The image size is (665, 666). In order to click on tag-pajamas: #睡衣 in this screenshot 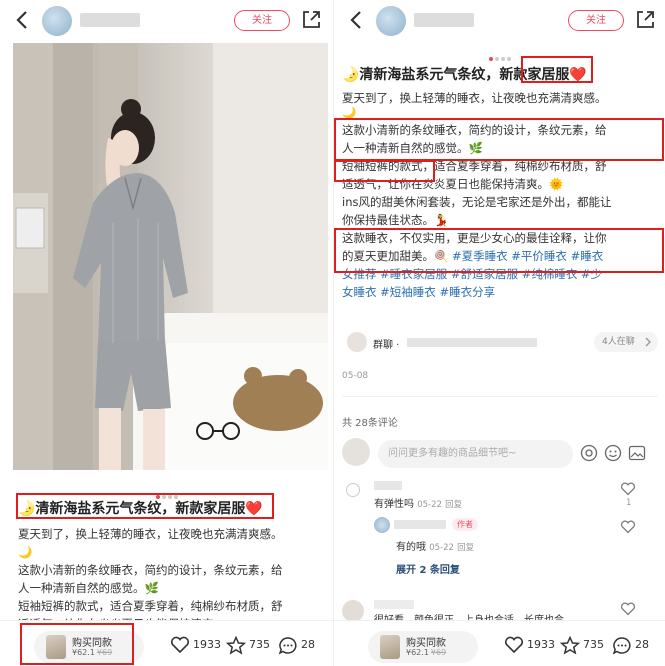, I will do `click(587, 256)`.